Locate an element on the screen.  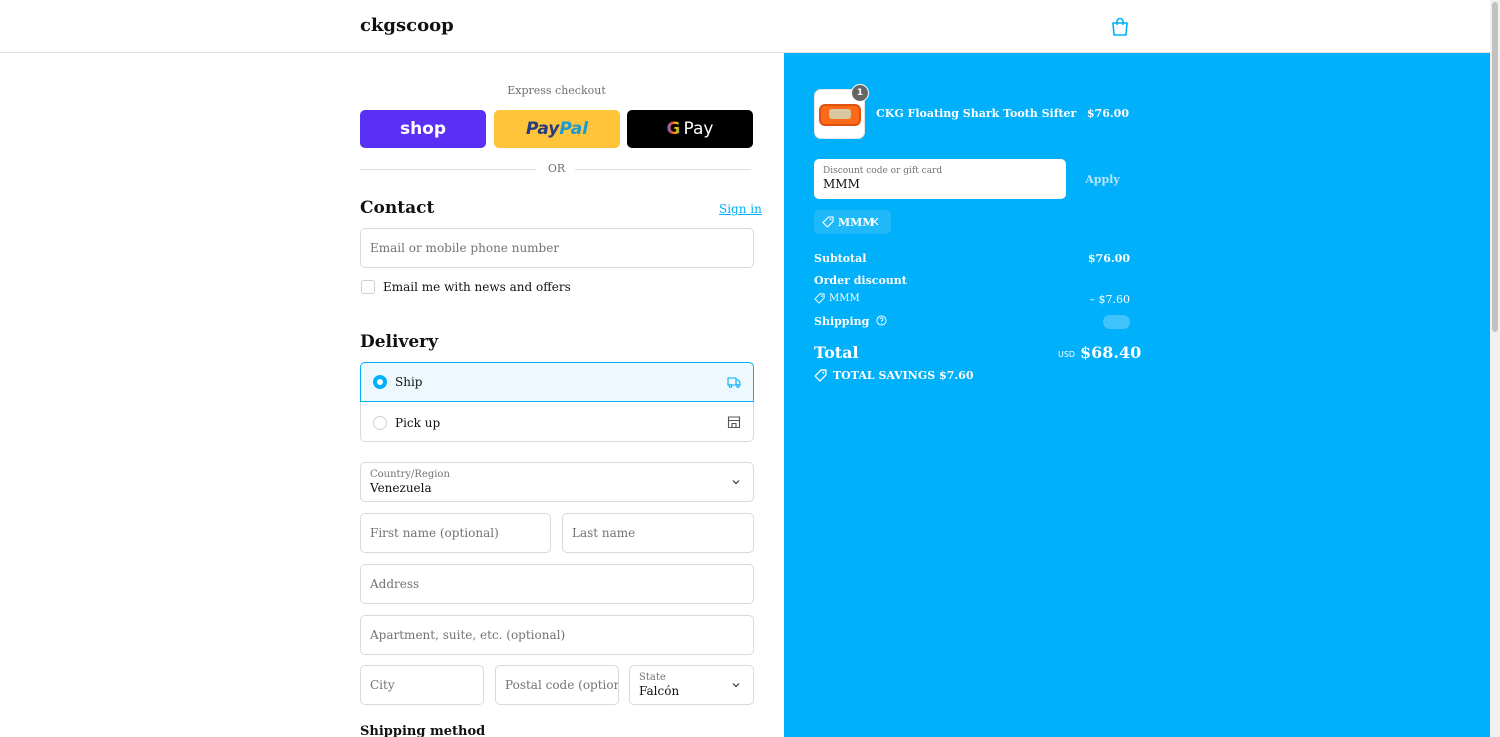
city-placeholder: City is located at coordinates (382, 685).